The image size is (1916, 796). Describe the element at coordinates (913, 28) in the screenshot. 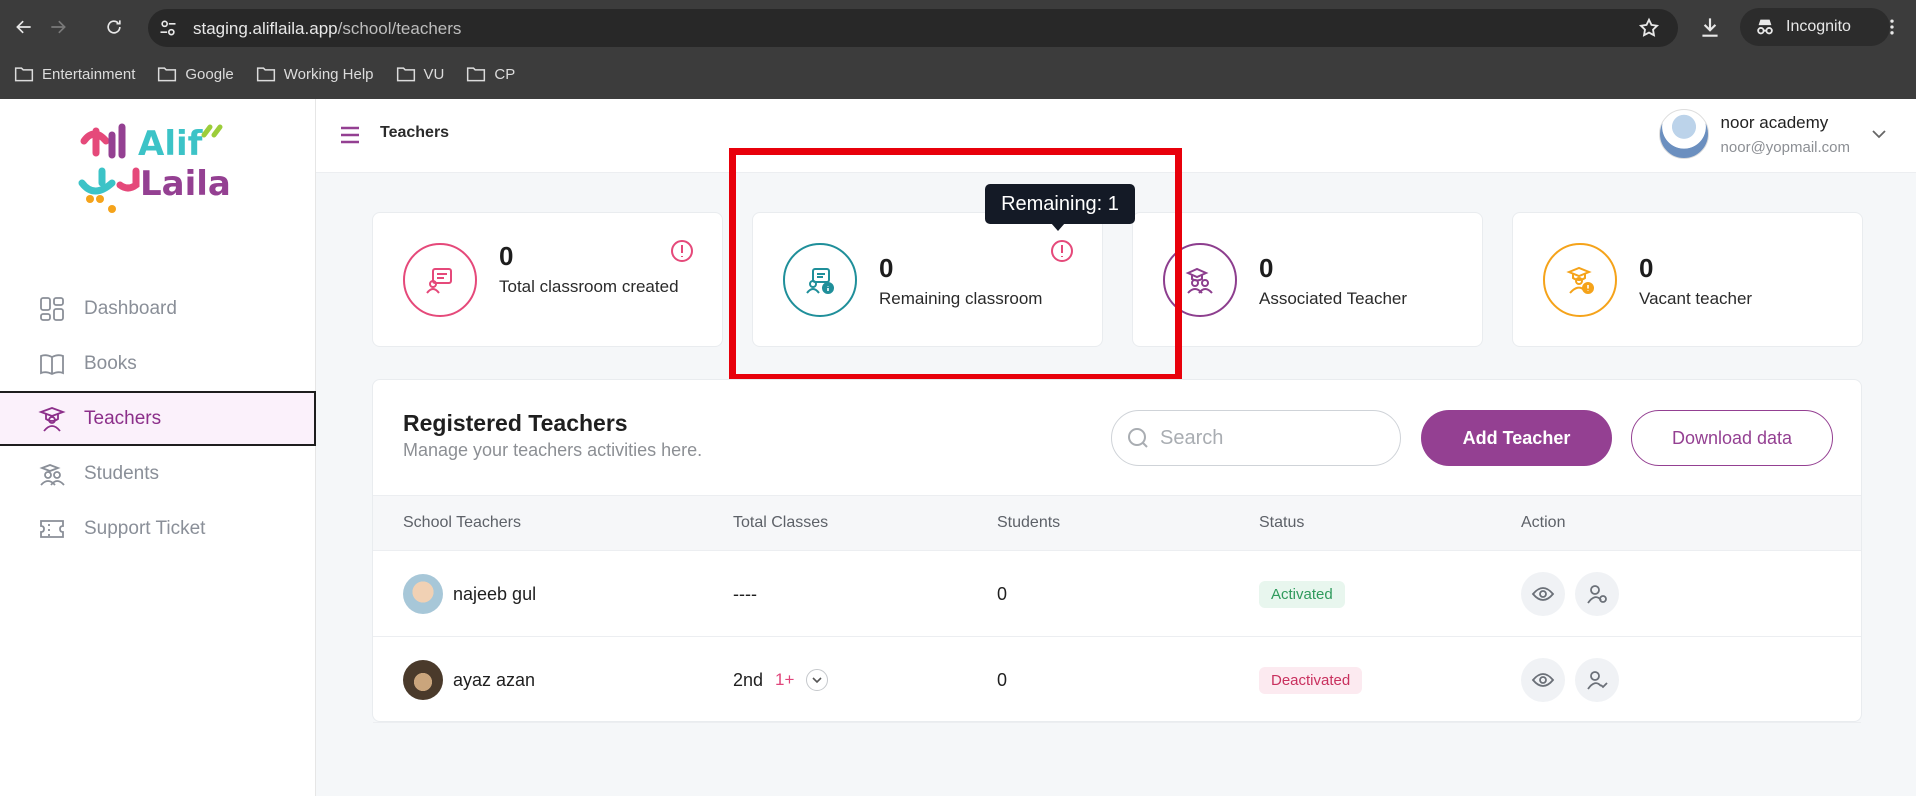

I see `address-bar: staging.aliflaila.app/school/teachers` at that location.